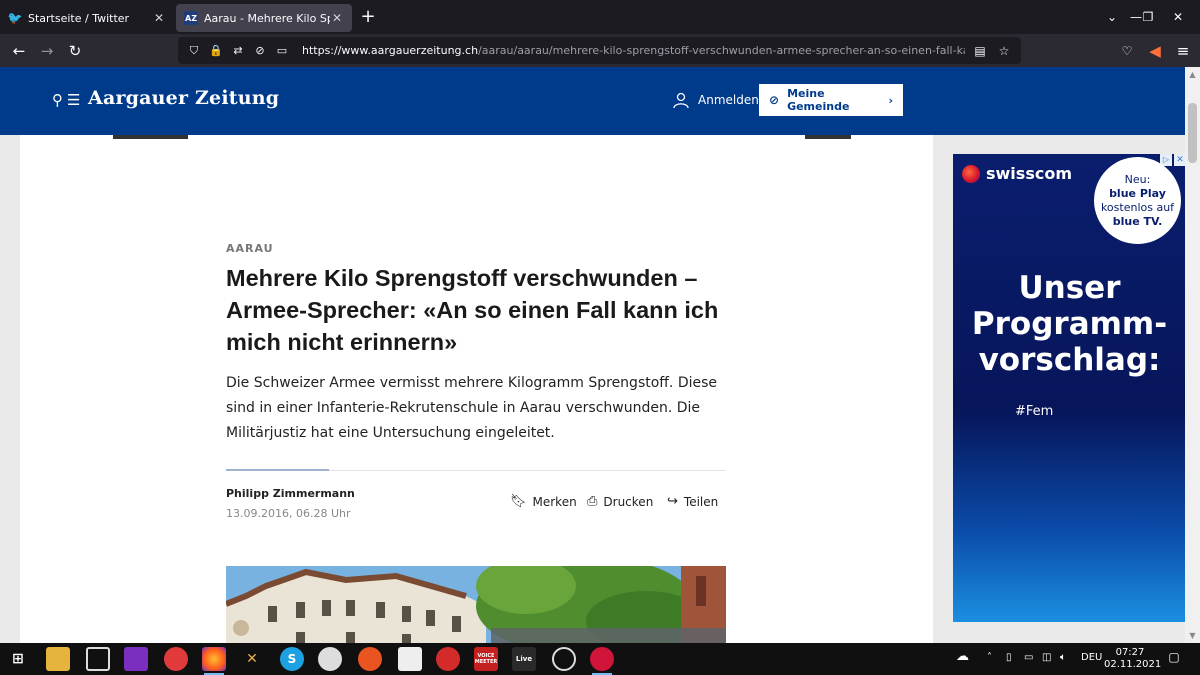 The image size is (1200, 675). I want to click on photo-illustration: S C, so click(476, 604).